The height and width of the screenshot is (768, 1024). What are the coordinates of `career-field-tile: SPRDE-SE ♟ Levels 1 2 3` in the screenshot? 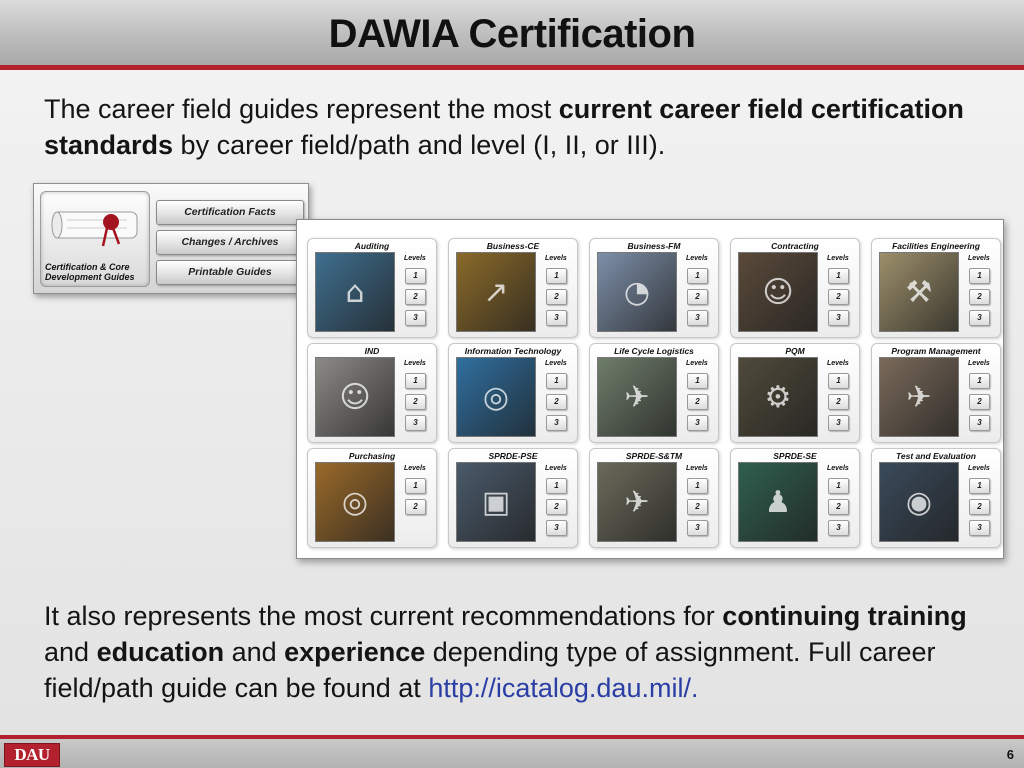 It's located at (795, 498).